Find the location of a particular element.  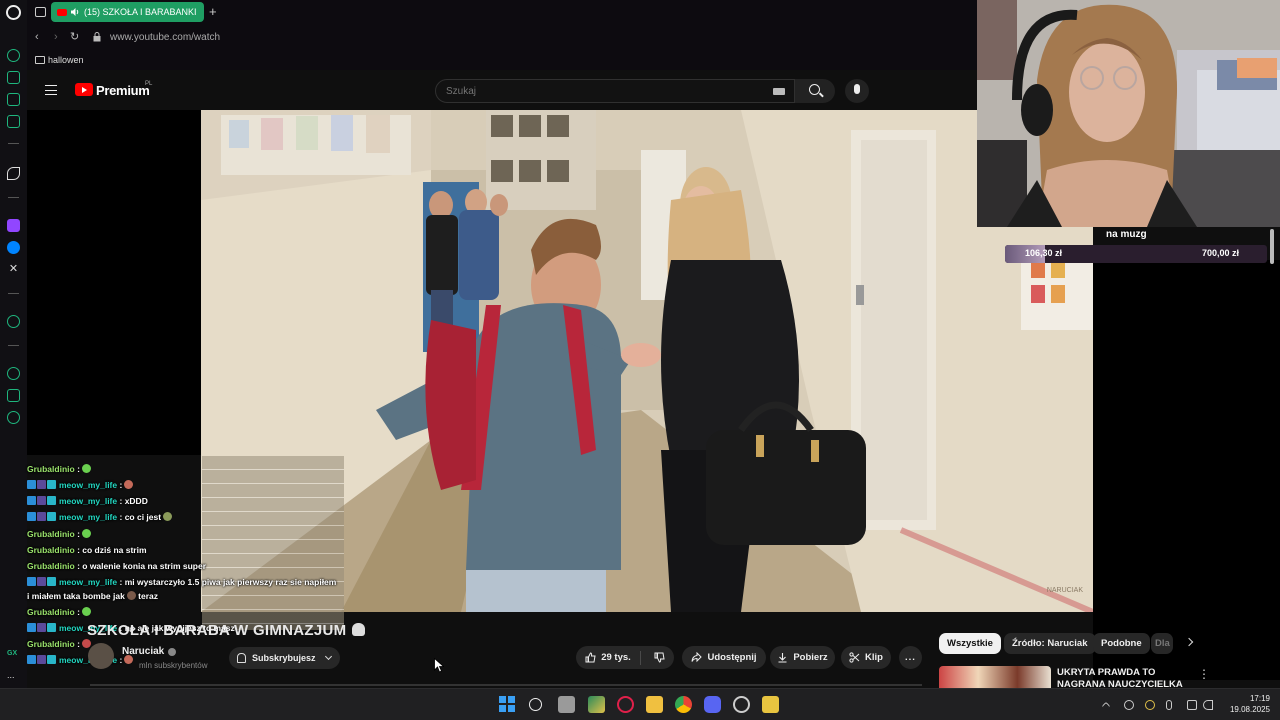

volume-icon is located at coordinates (1208, 705).